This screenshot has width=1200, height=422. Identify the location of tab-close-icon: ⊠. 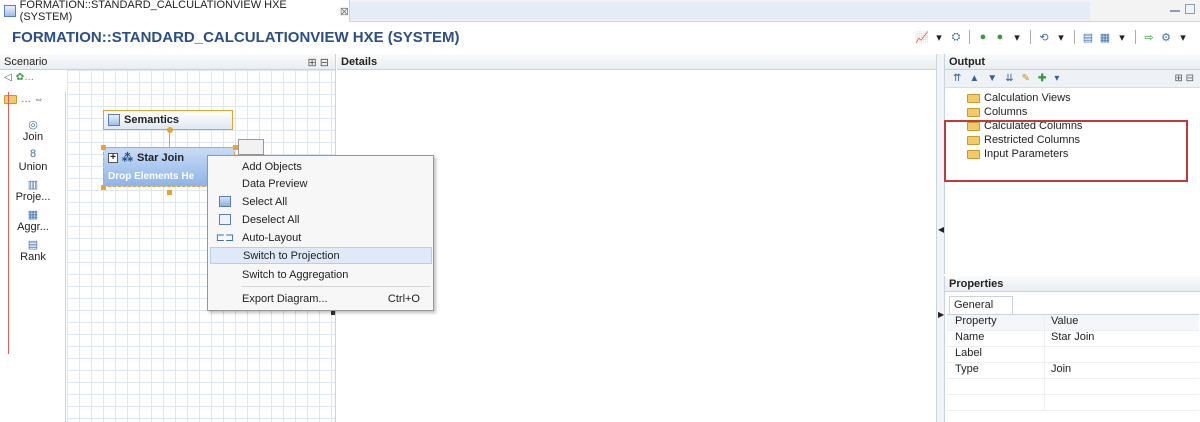
(344, 11).